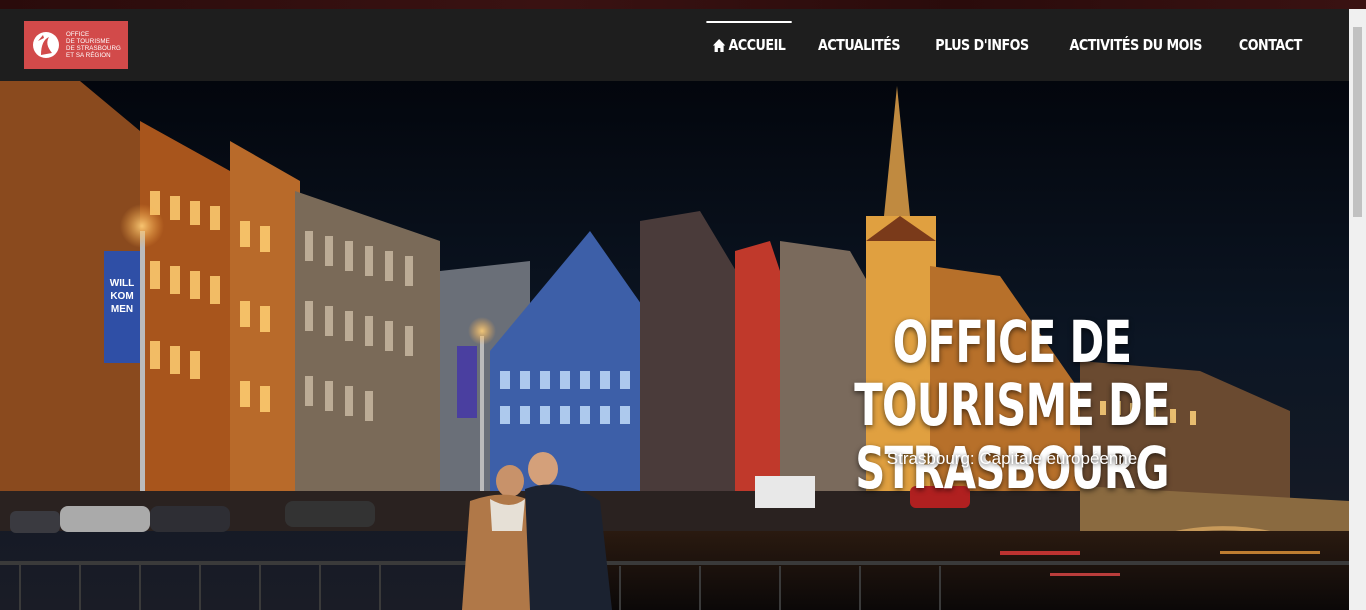 The height and width of the screenshot is (610, 1366). I want to click on top-decorative-strip, so click(683, 4).